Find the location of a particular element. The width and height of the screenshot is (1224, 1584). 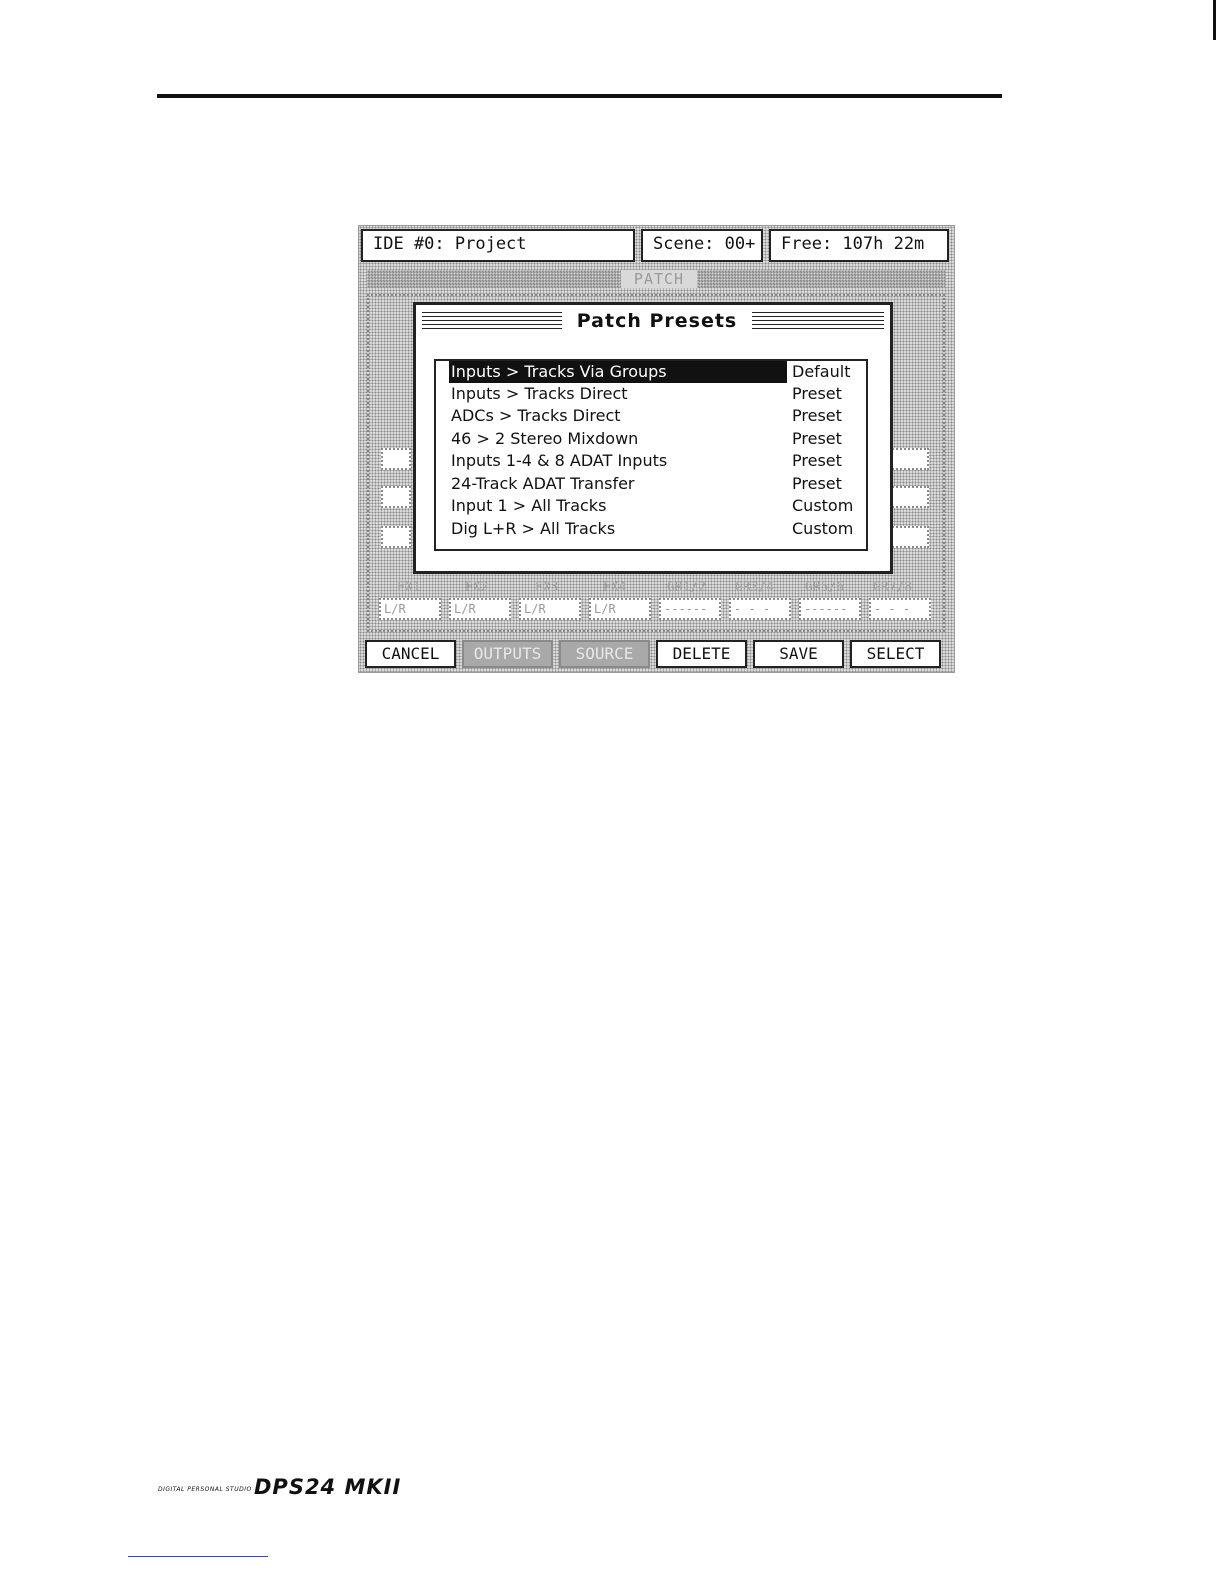

preset-name: Dig L+R > All Tracks is located at coordinates (533, 528).